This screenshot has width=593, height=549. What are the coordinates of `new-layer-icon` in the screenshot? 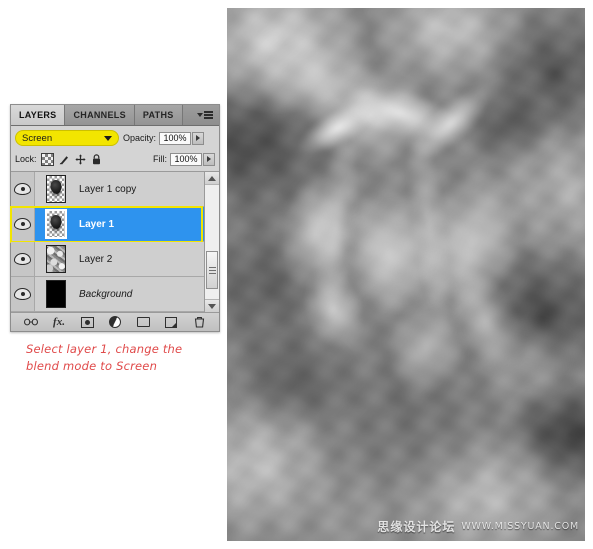 It's located at (171, 322).